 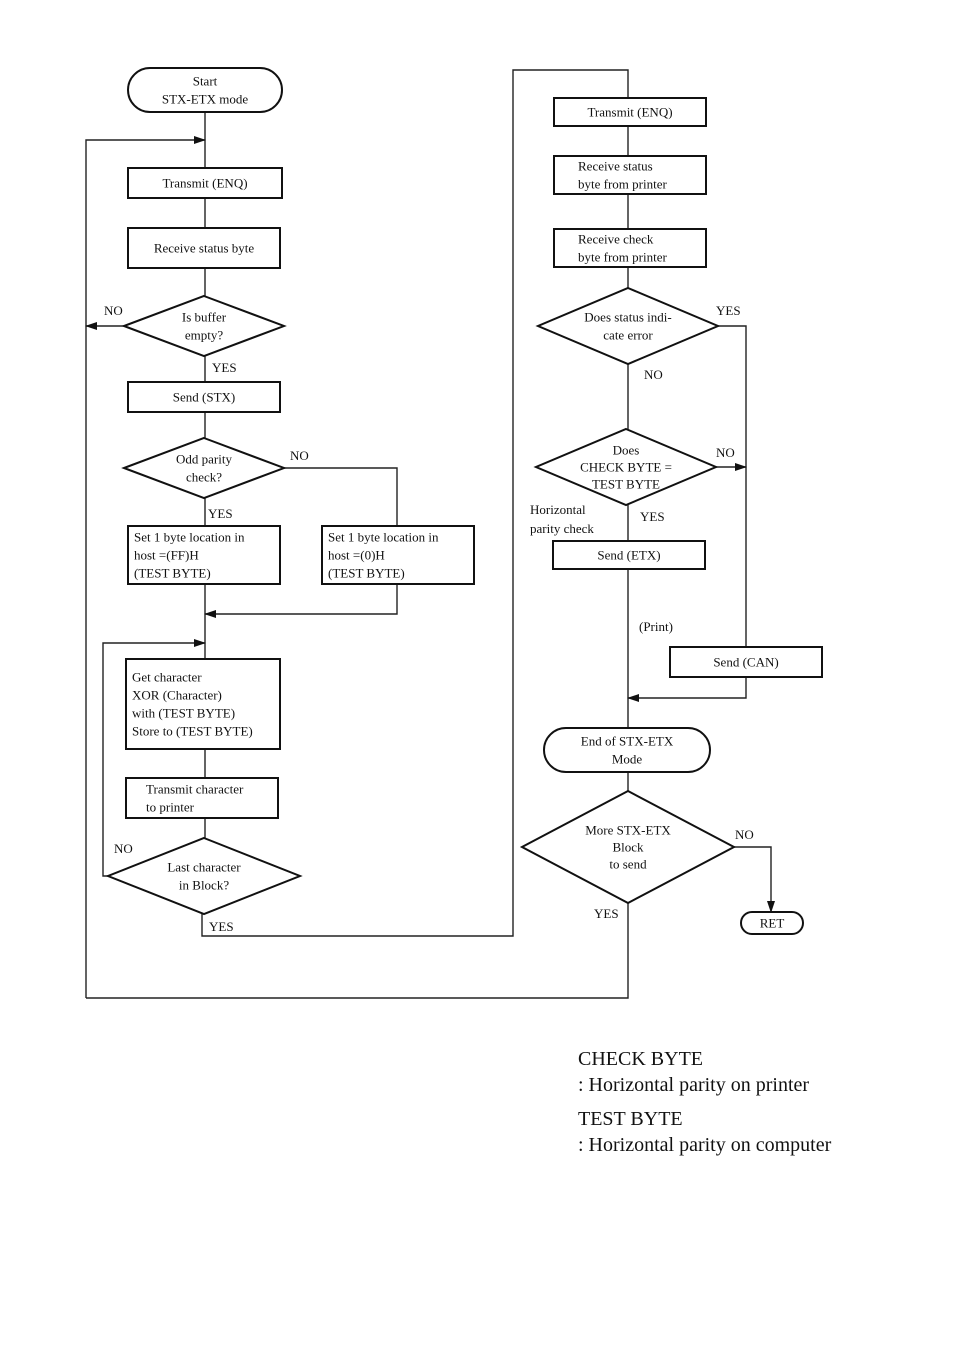 What do you see at coordinates (299, 455) in the screenshot?
I see `edge-label-parity-no: NO` at bounding box center [299, 455].